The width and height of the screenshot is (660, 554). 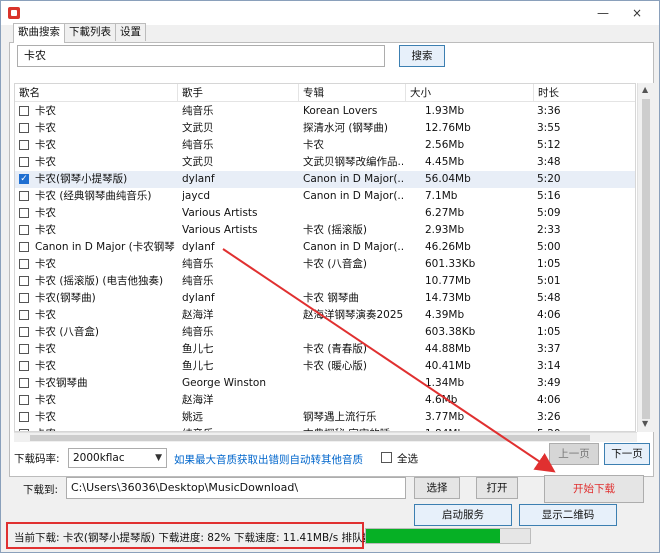 What do you see at coordinates (96, 93) in the screenshot?
I see `column-header-title: 歌名` at bounding box center [96, 93].